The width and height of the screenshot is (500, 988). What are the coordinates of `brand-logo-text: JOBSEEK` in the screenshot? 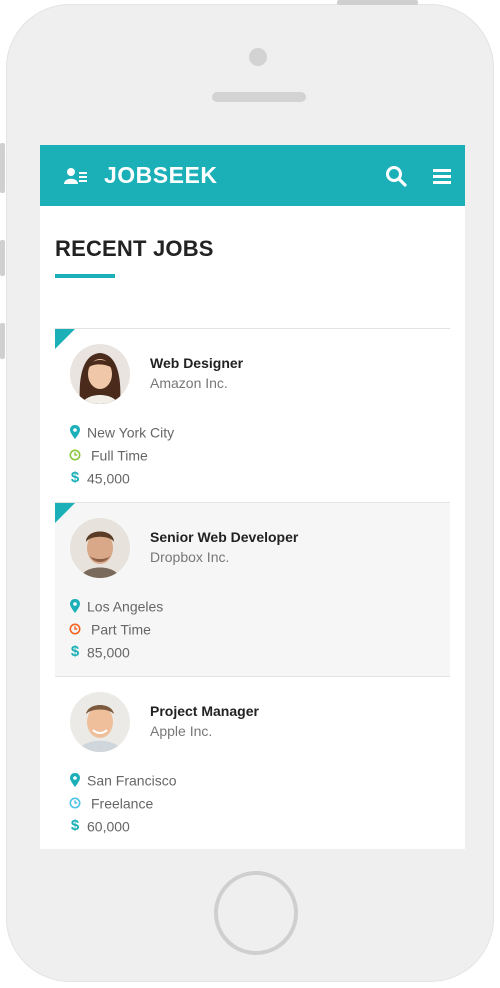 It's located at (160, 175).